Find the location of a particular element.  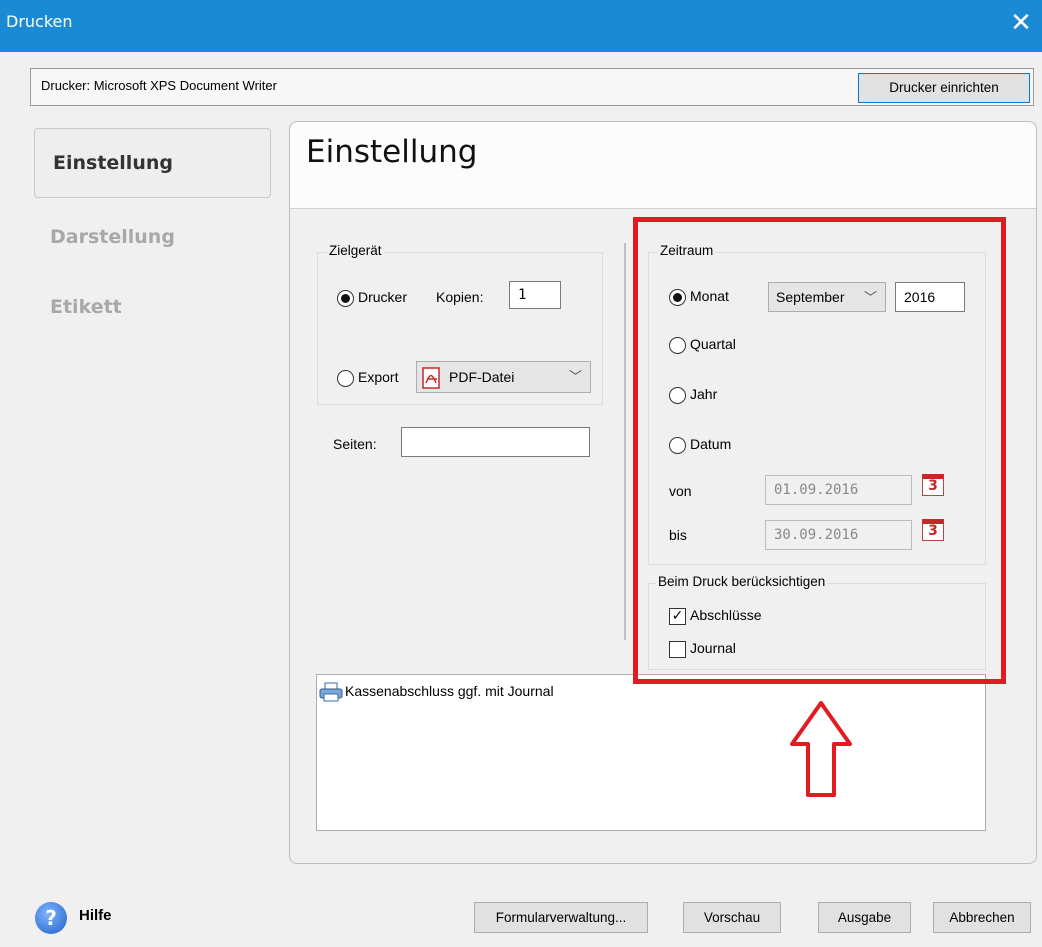

title-bar: Drucken ✕ is located at coordinates (521, 26).